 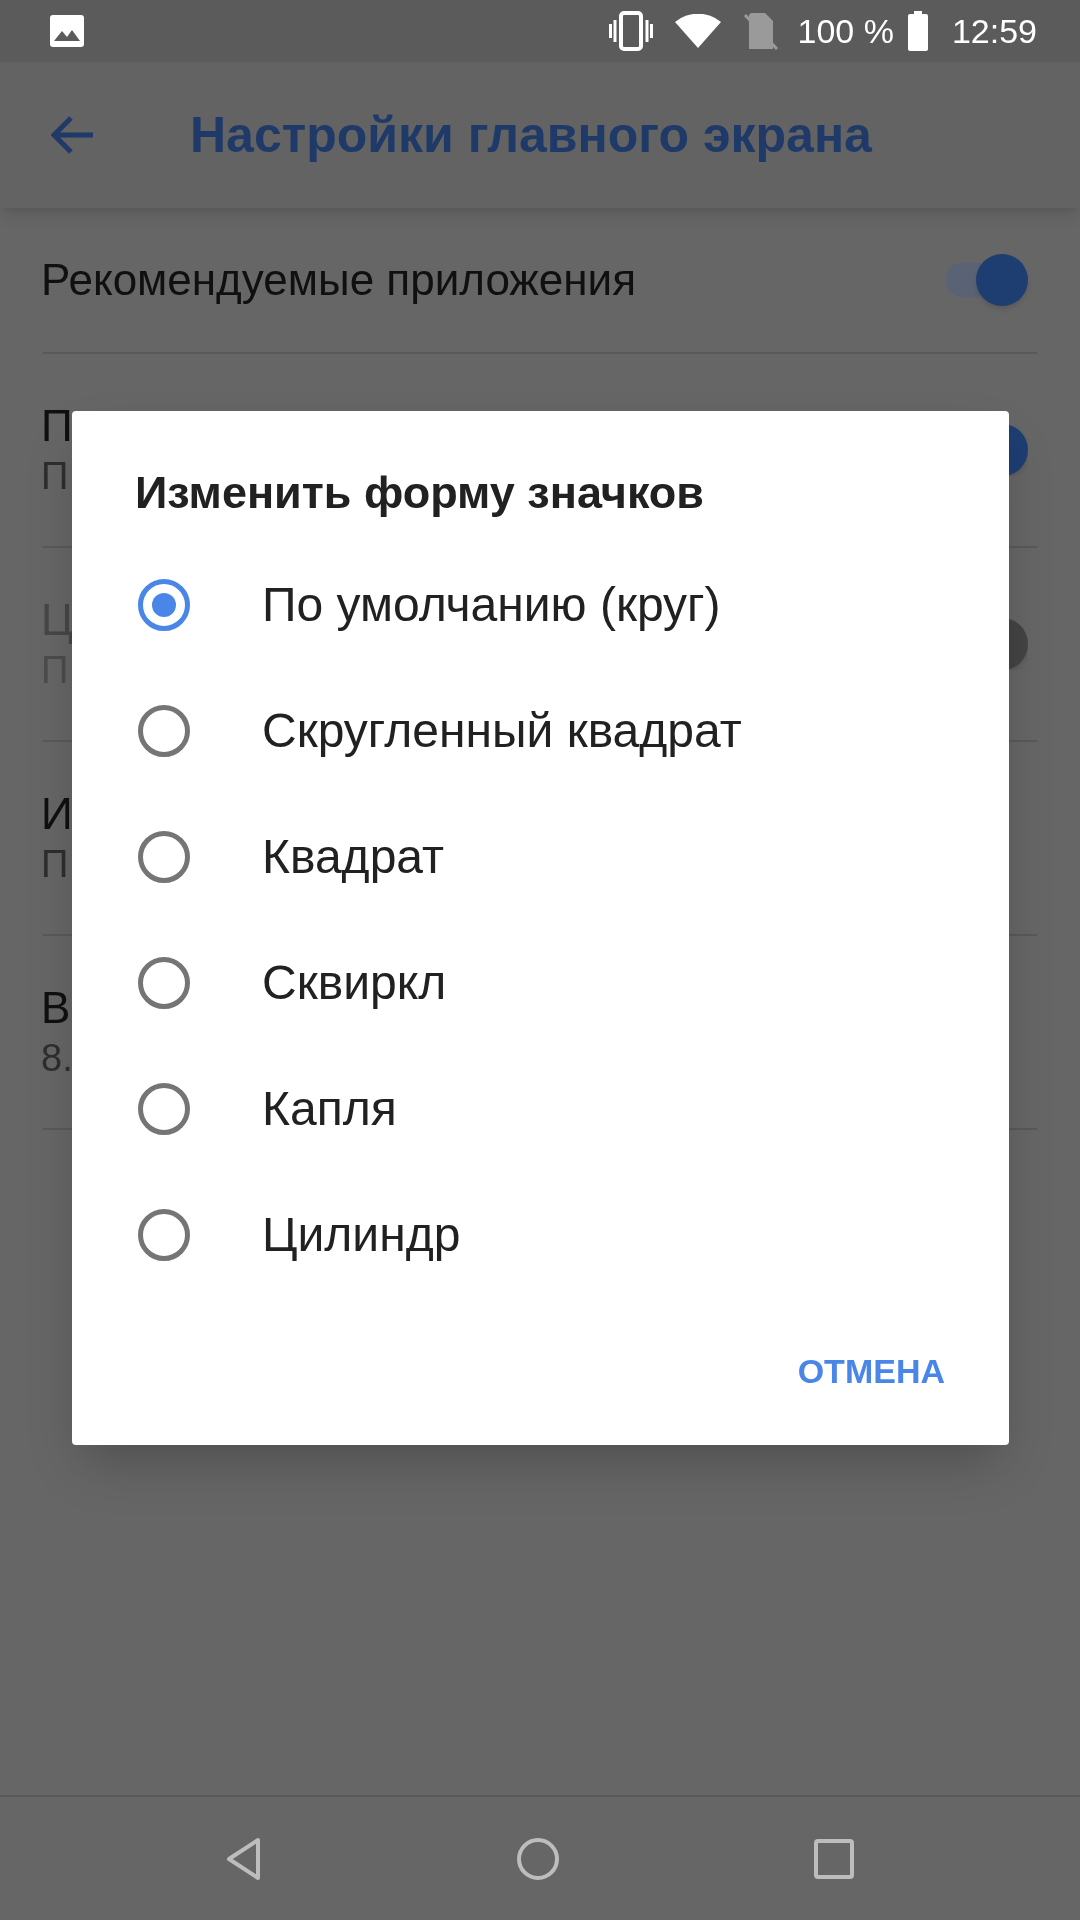 I want to click on cancel-button: ОТМЕНА, so click(x=871, y=1371).